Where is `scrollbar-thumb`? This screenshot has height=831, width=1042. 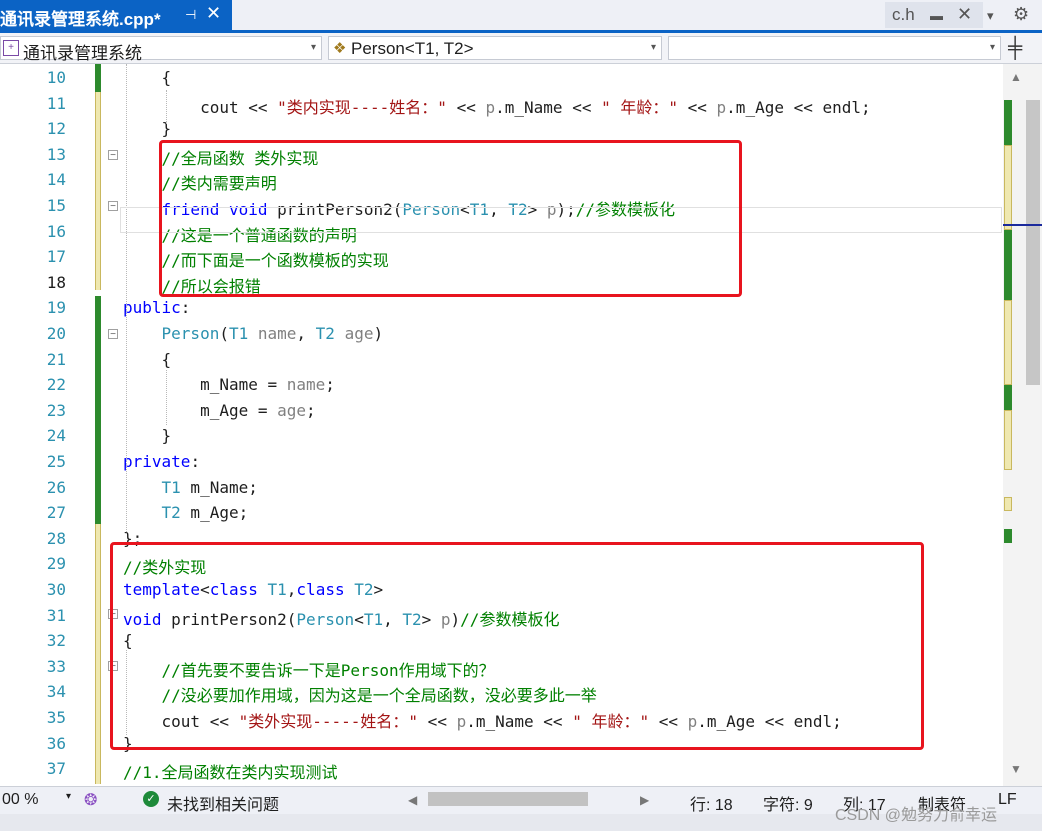 scrollbar-thumb is located at coordinates (1033, 242).